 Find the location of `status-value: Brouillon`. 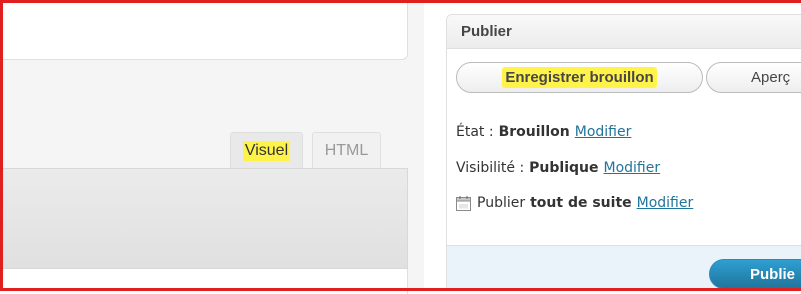

status-value: Brouillon is located at coordinates (534, 132).